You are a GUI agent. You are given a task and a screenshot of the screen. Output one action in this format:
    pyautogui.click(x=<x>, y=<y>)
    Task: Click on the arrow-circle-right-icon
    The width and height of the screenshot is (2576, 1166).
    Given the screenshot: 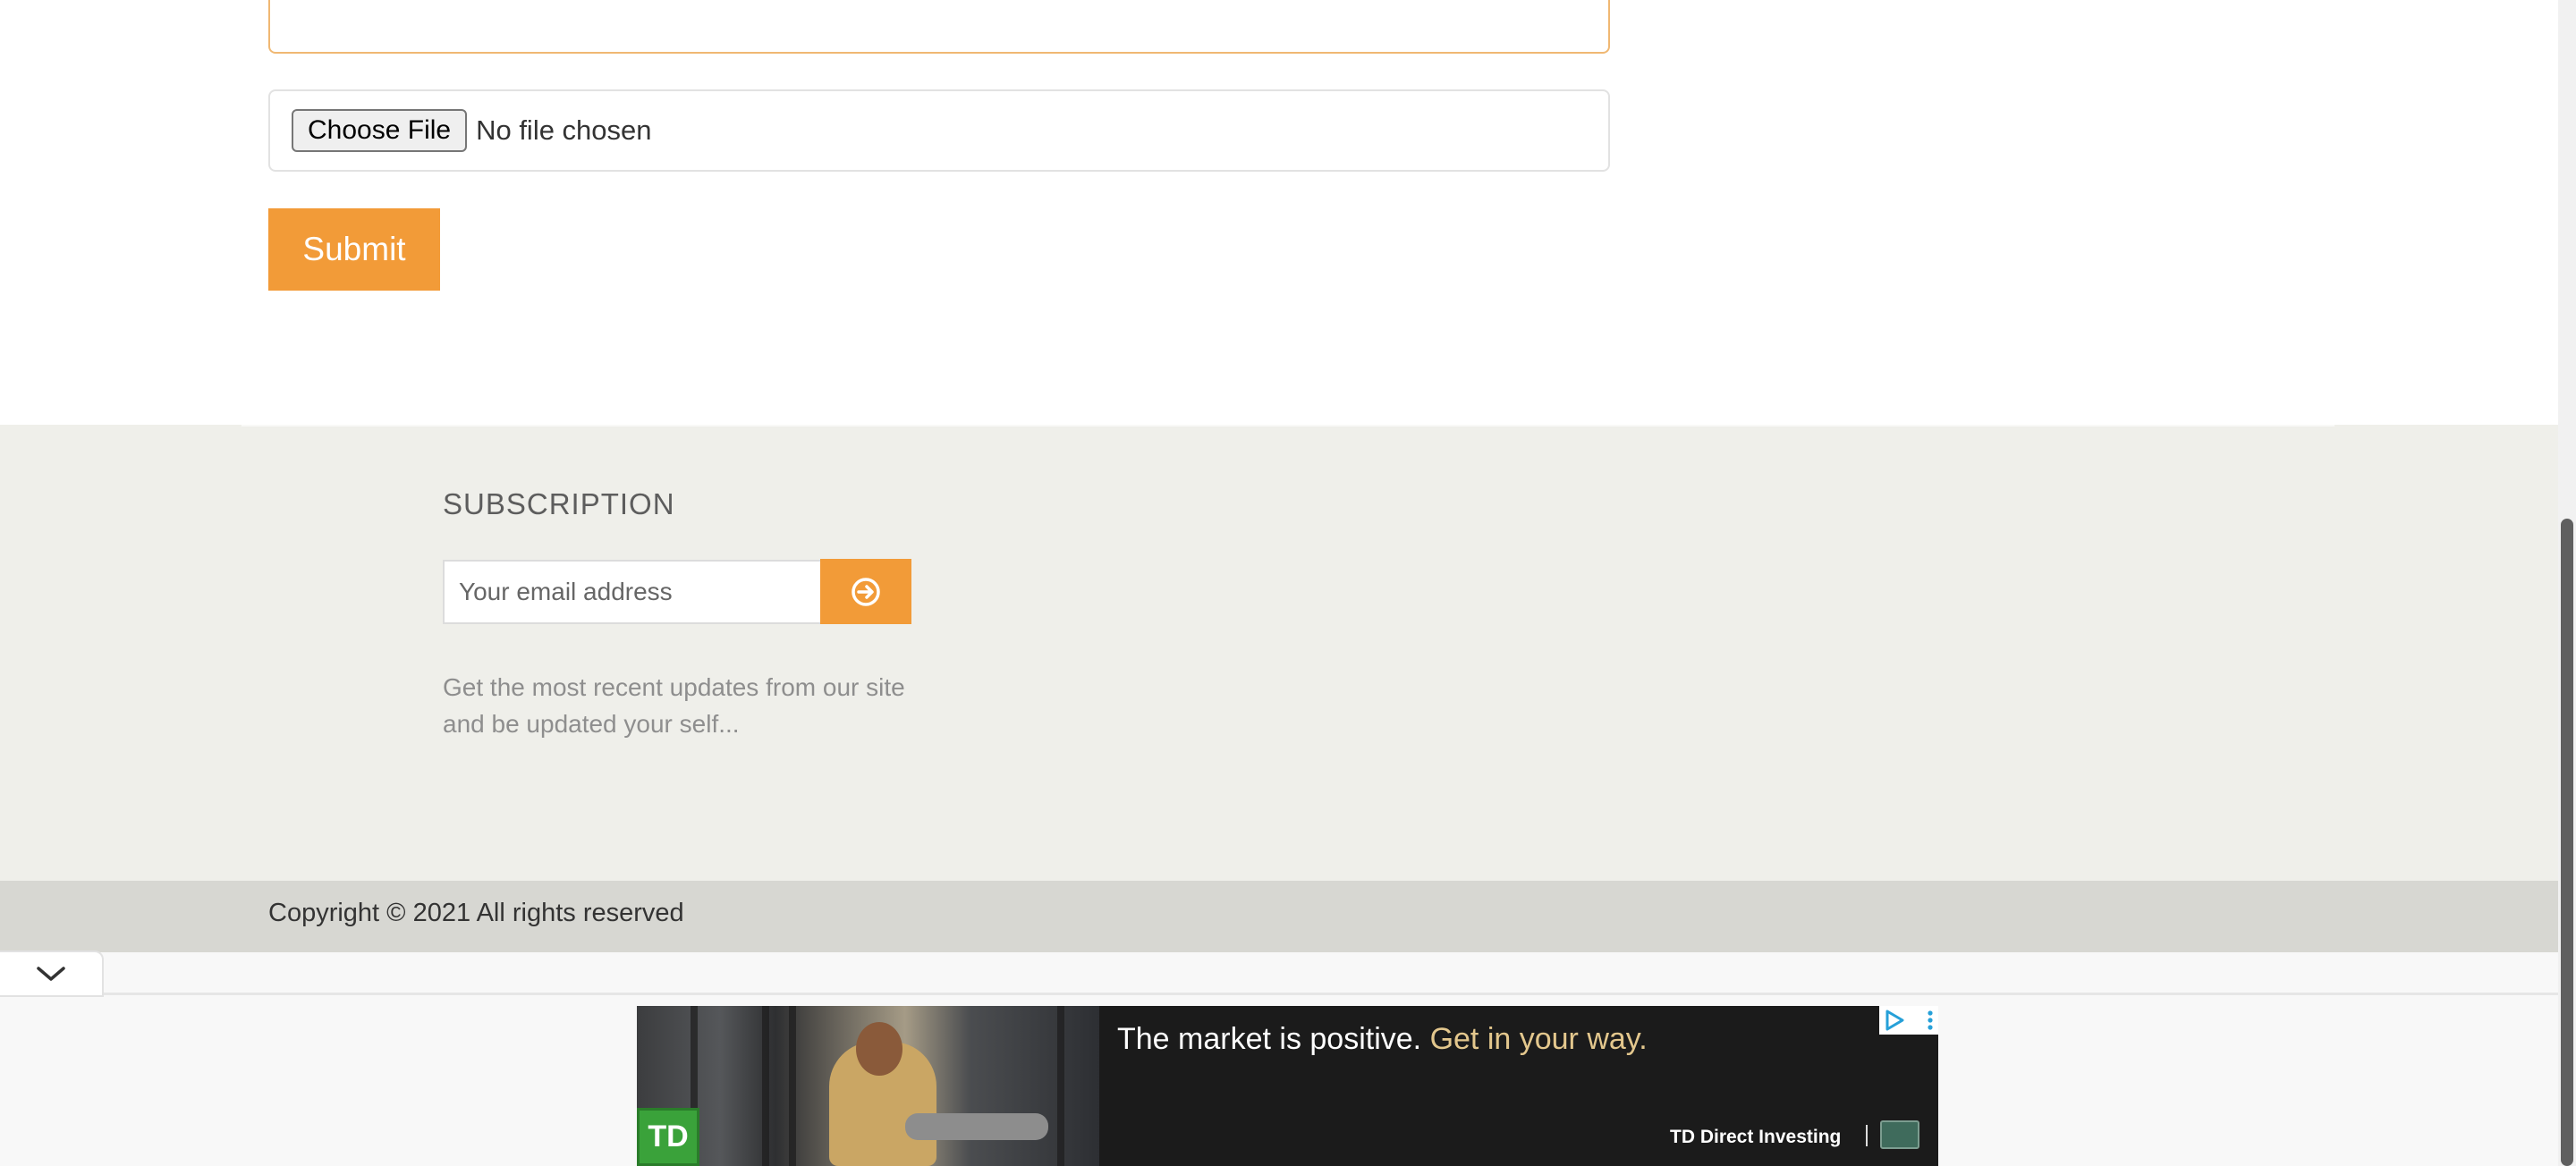 What is the action you would take?
    pyautogui.click(x=866, y=591)
    